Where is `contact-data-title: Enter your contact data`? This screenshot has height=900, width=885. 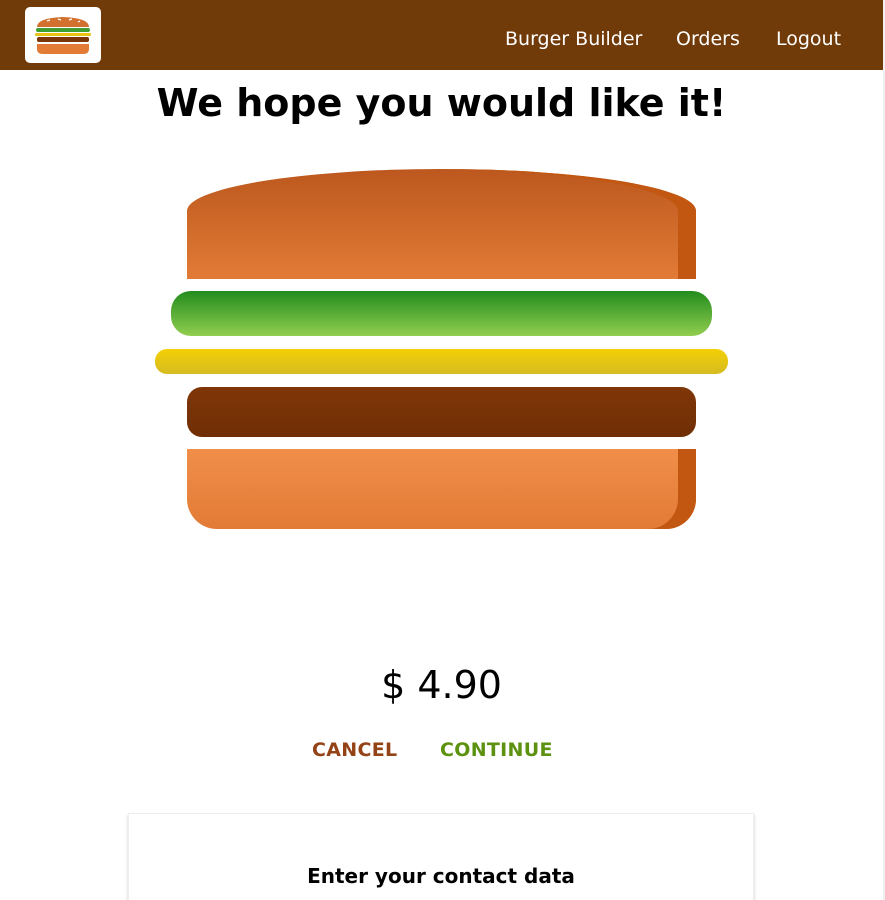 contact-data-title: Enter your contact data is located at coordinates (441, 876).